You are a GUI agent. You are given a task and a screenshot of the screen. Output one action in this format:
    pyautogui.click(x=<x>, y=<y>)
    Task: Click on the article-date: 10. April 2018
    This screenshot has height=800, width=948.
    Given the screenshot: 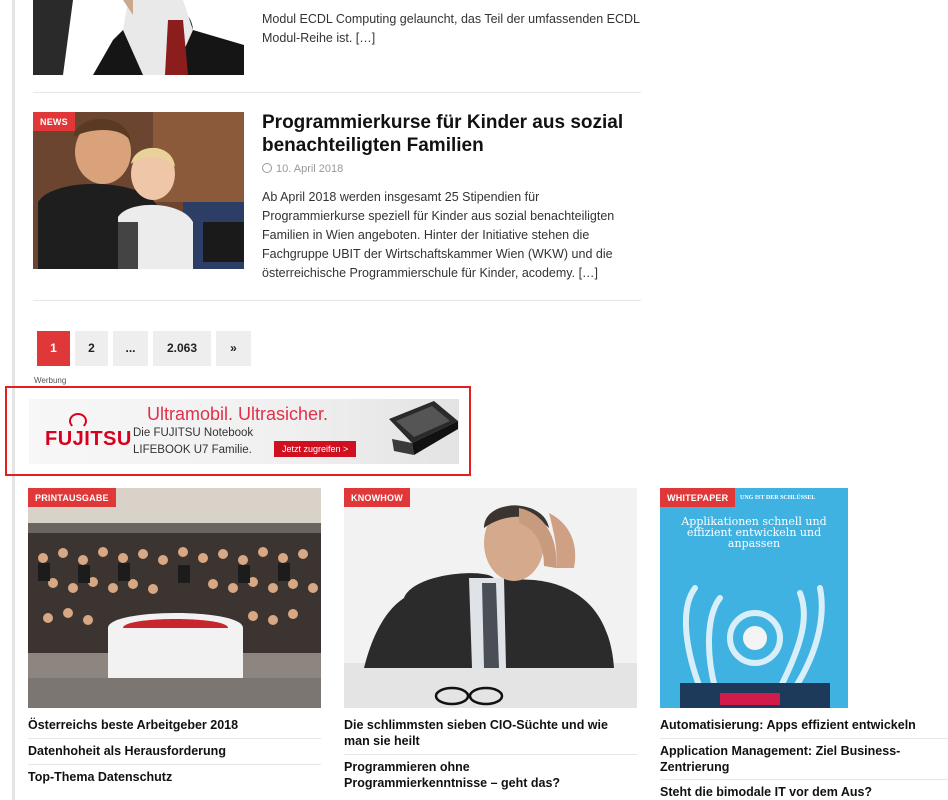 What is the action you would take?
    pyautogui.click(x=302, y=169)
    